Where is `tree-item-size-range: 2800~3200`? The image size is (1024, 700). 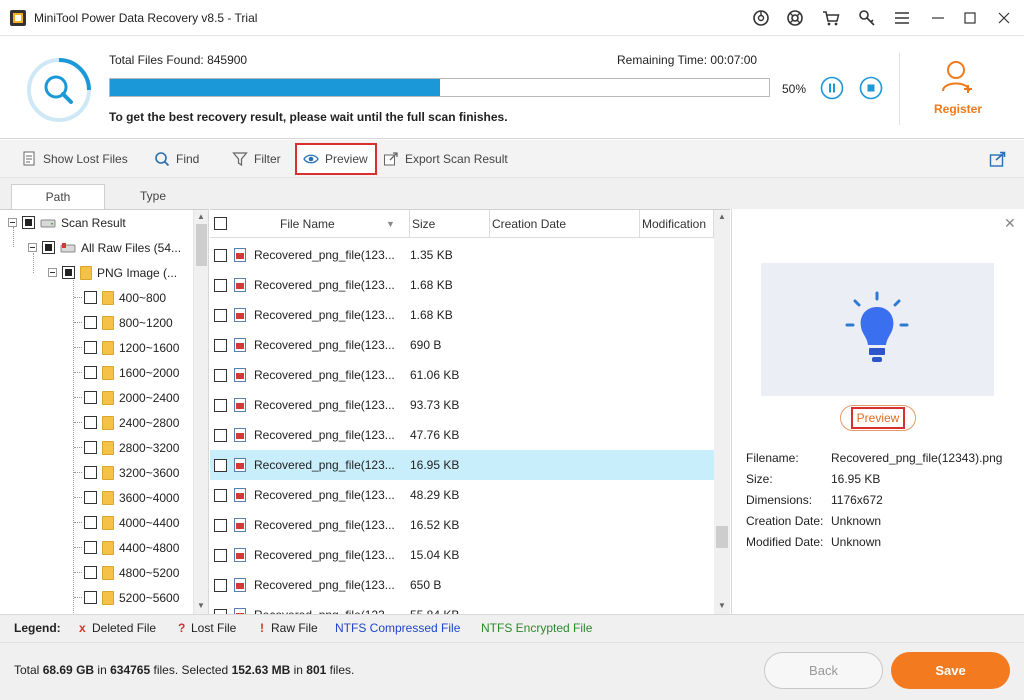 tree-item-size-range: 2800~3200 is located at coordinates (131, 447).